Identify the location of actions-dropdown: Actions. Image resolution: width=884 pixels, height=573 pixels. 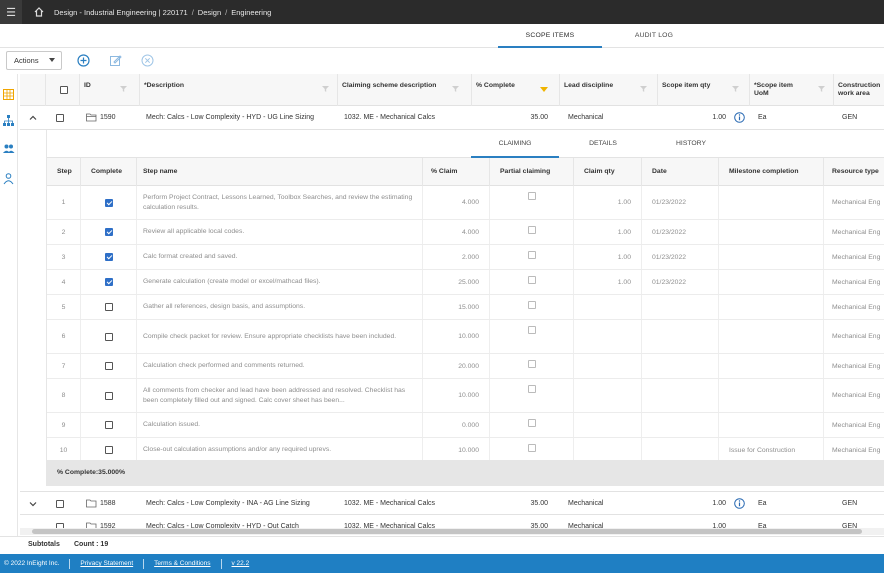
(34, 60).